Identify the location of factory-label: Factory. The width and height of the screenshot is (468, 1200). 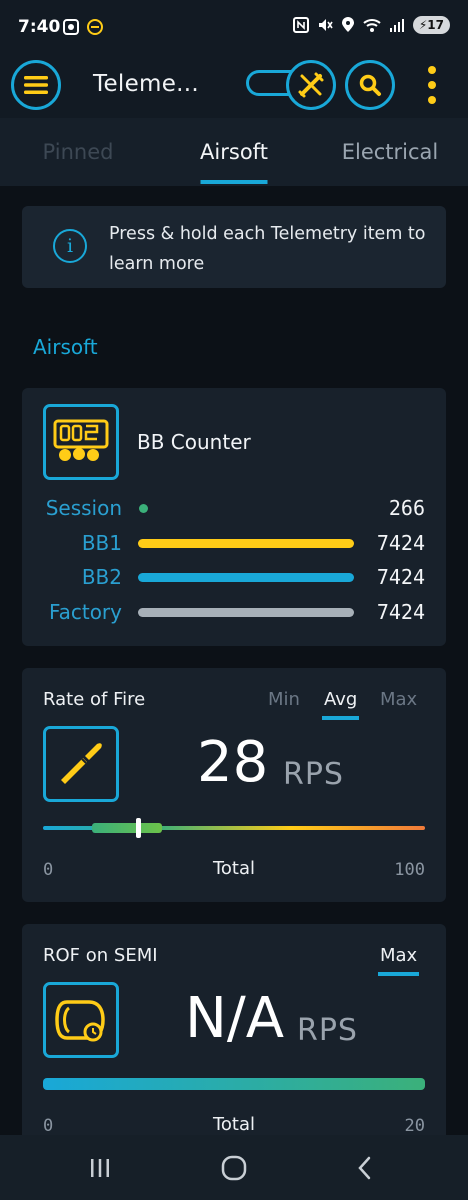
(85, 612).